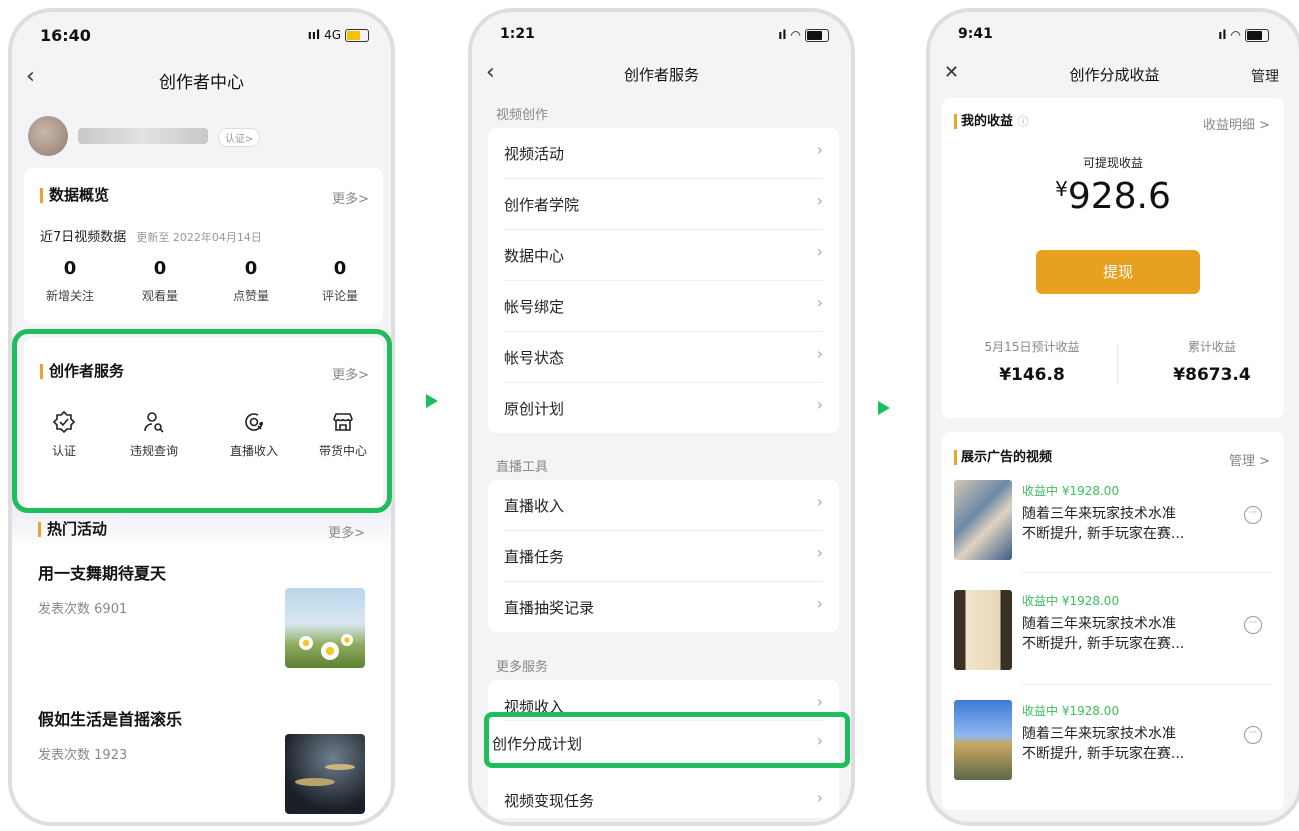 The height and width of the screenshot is (831, 1299). What do you see at coordinates (325, 774) in the screenshot?
I see `activity-thumbnail-drums` at bounding box center [325, 774].